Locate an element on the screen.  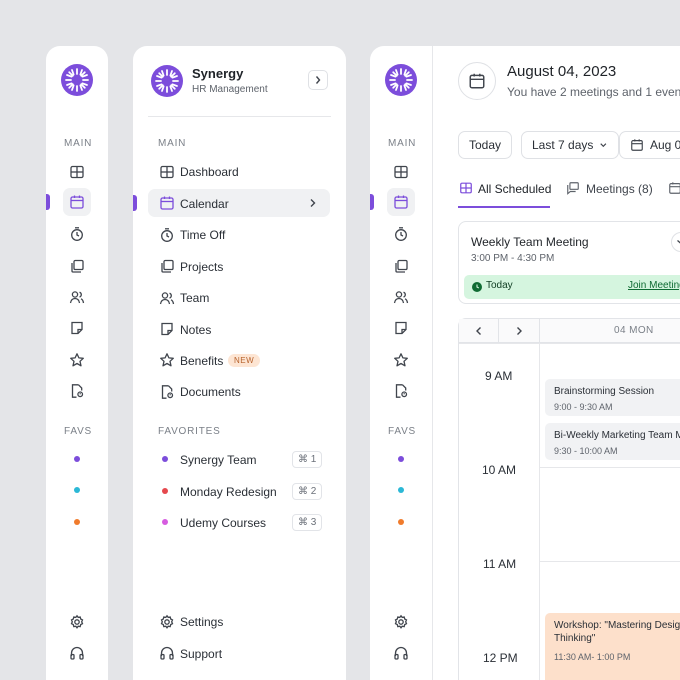
time-label-12pm: 12 PM is located at coordinates (500, 658).